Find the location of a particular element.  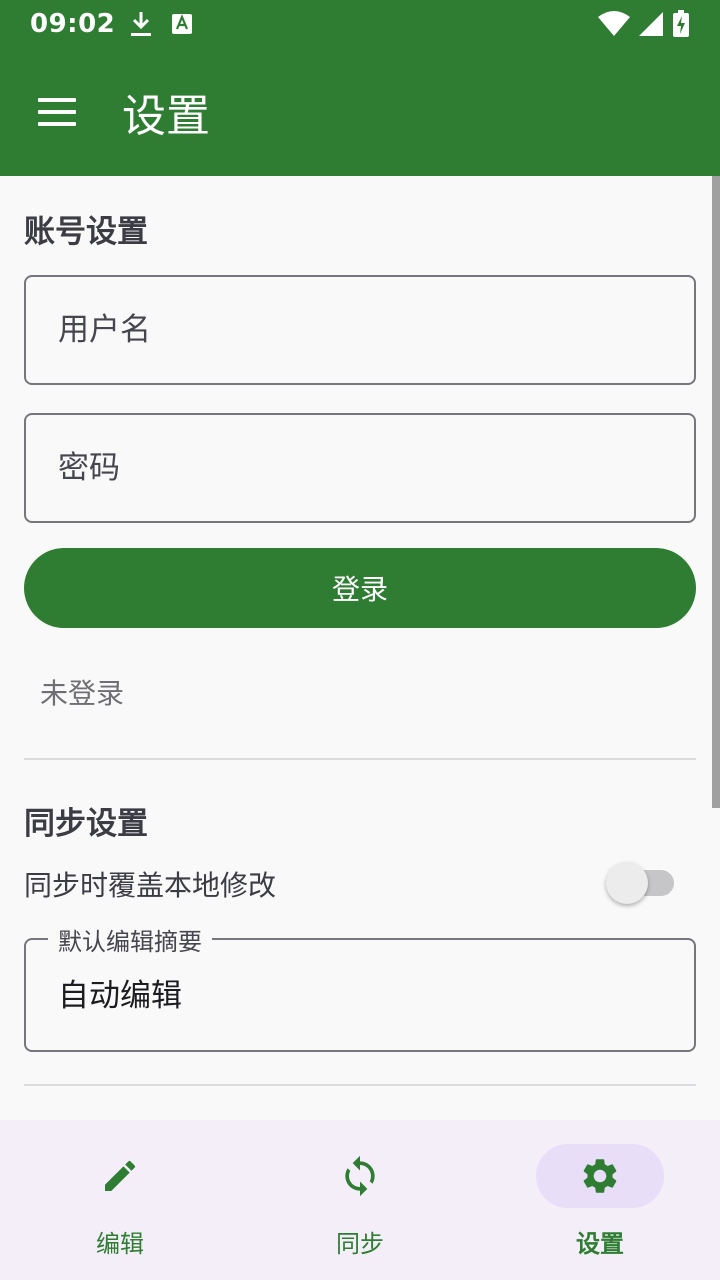

wifi-icon is located at coordinates (614, 23).